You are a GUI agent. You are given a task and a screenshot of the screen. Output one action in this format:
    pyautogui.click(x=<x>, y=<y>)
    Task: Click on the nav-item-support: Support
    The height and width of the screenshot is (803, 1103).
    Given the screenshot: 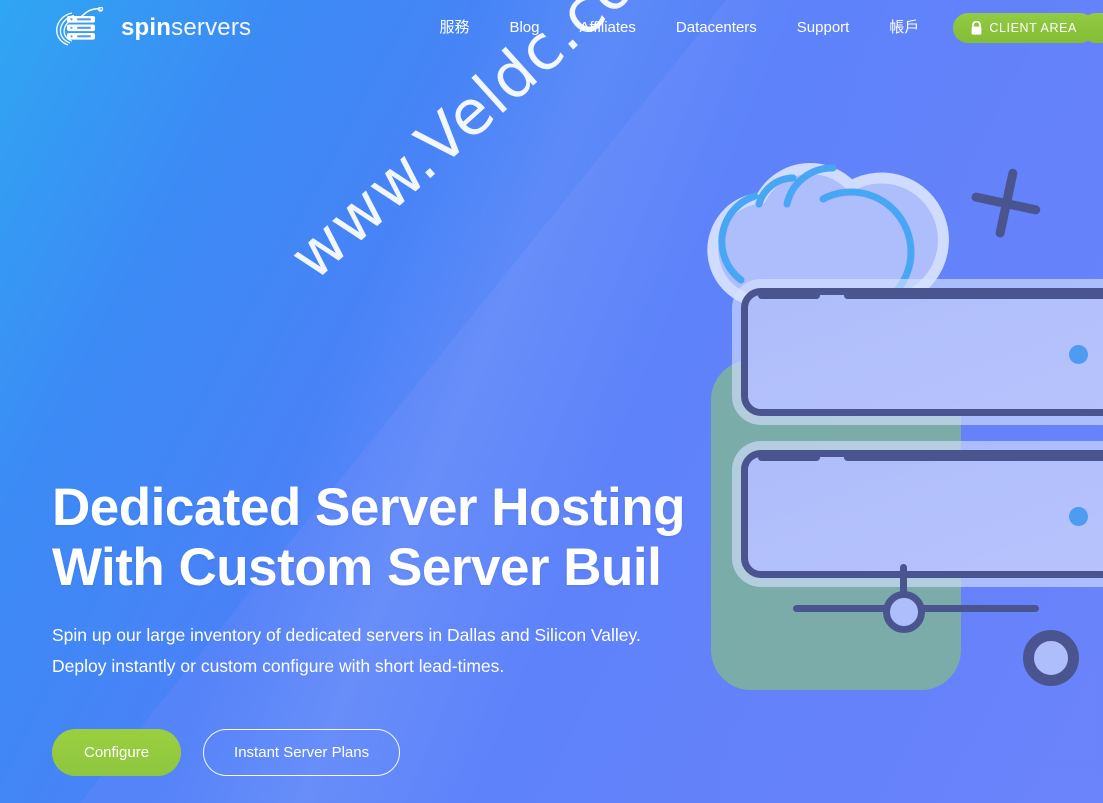 What is the action you would take?
    pyautogui.click(x=823, y=28)
    